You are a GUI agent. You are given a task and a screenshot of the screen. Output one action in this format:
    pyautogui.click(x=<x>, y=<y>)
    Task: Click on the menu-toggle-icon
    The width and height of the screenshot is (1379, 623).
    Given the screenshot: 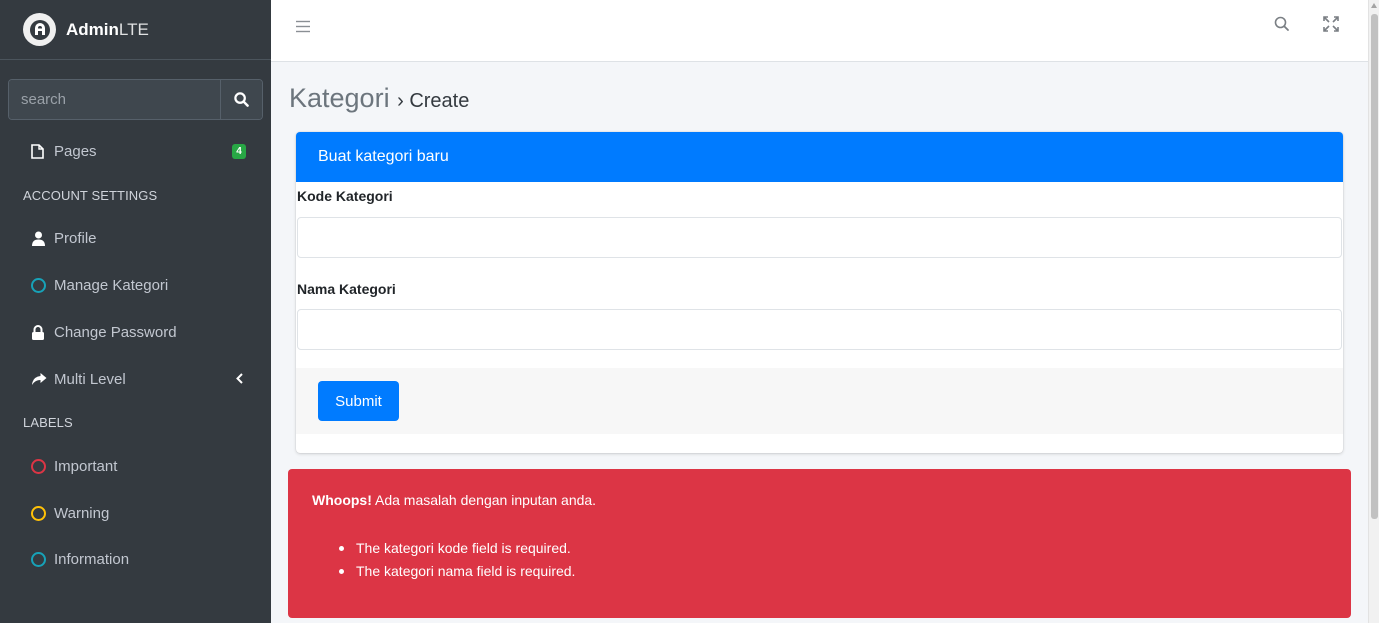 What is the action you would take?
    pyautogui.click(x=303, y=29)
    